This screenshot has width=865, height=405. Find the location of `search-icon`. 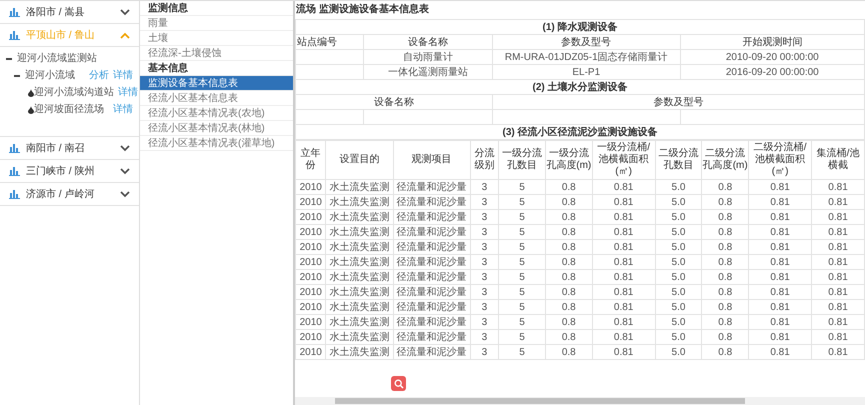

search-icon is located at coordinates (399, 383).